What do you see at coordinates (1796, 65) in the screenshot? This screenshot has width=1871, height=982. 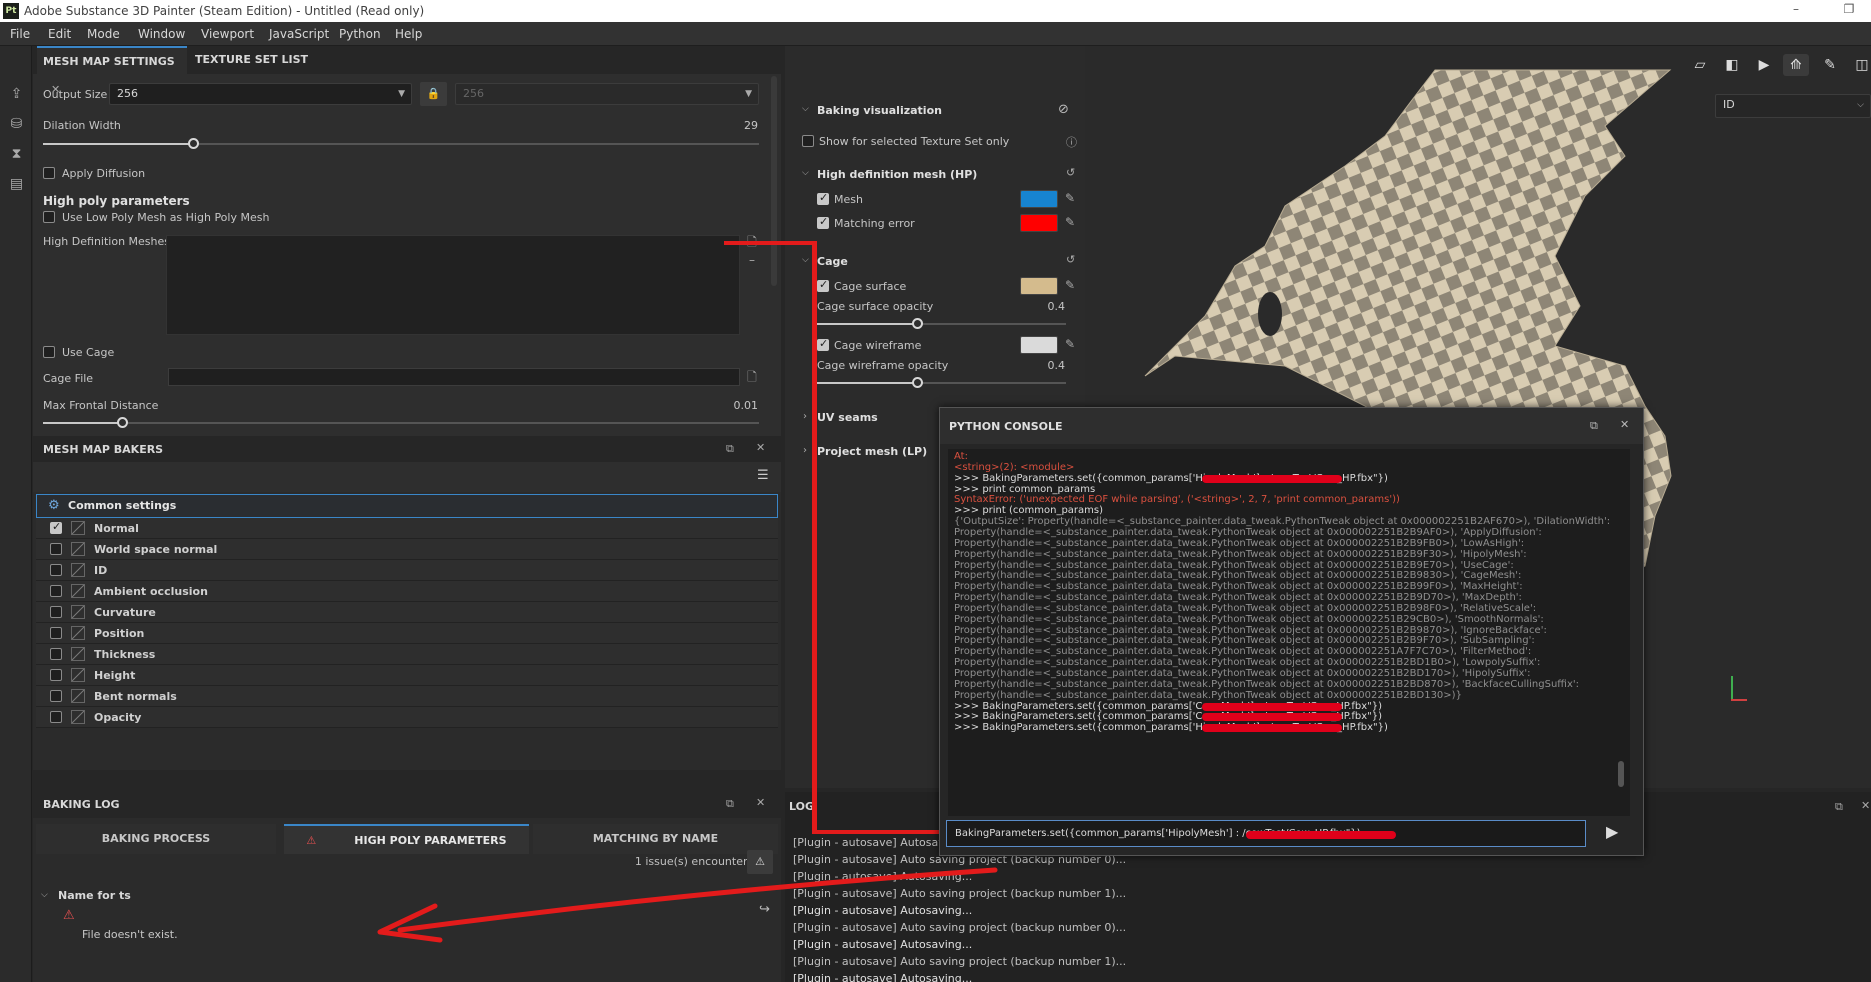 I see `bake-visual-icon: ⟰` at bounding box center [1796, 65].